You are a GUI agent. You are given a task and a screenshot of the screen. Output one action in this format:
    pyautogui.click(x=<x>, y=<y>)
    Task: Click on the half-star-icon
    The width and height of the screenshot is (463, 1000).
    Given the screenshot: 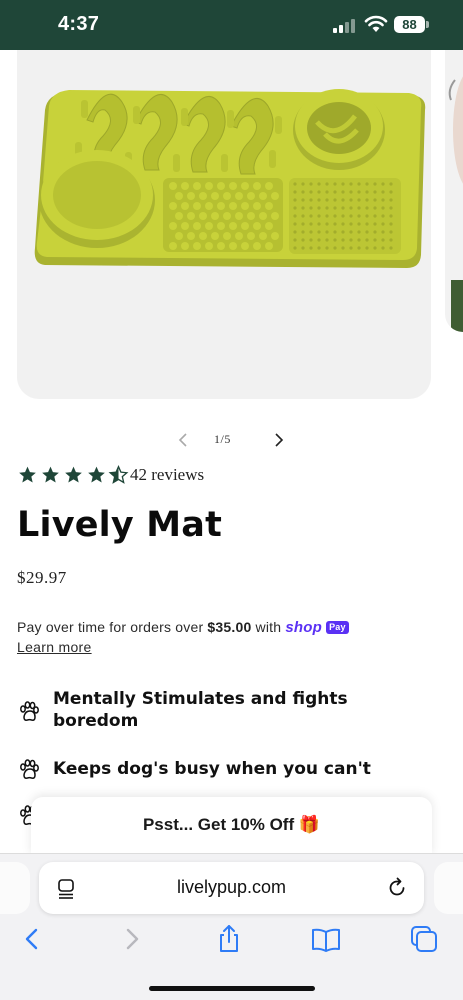 What is the action you would take?
    pyautogui.click(x=118, y=474)
    